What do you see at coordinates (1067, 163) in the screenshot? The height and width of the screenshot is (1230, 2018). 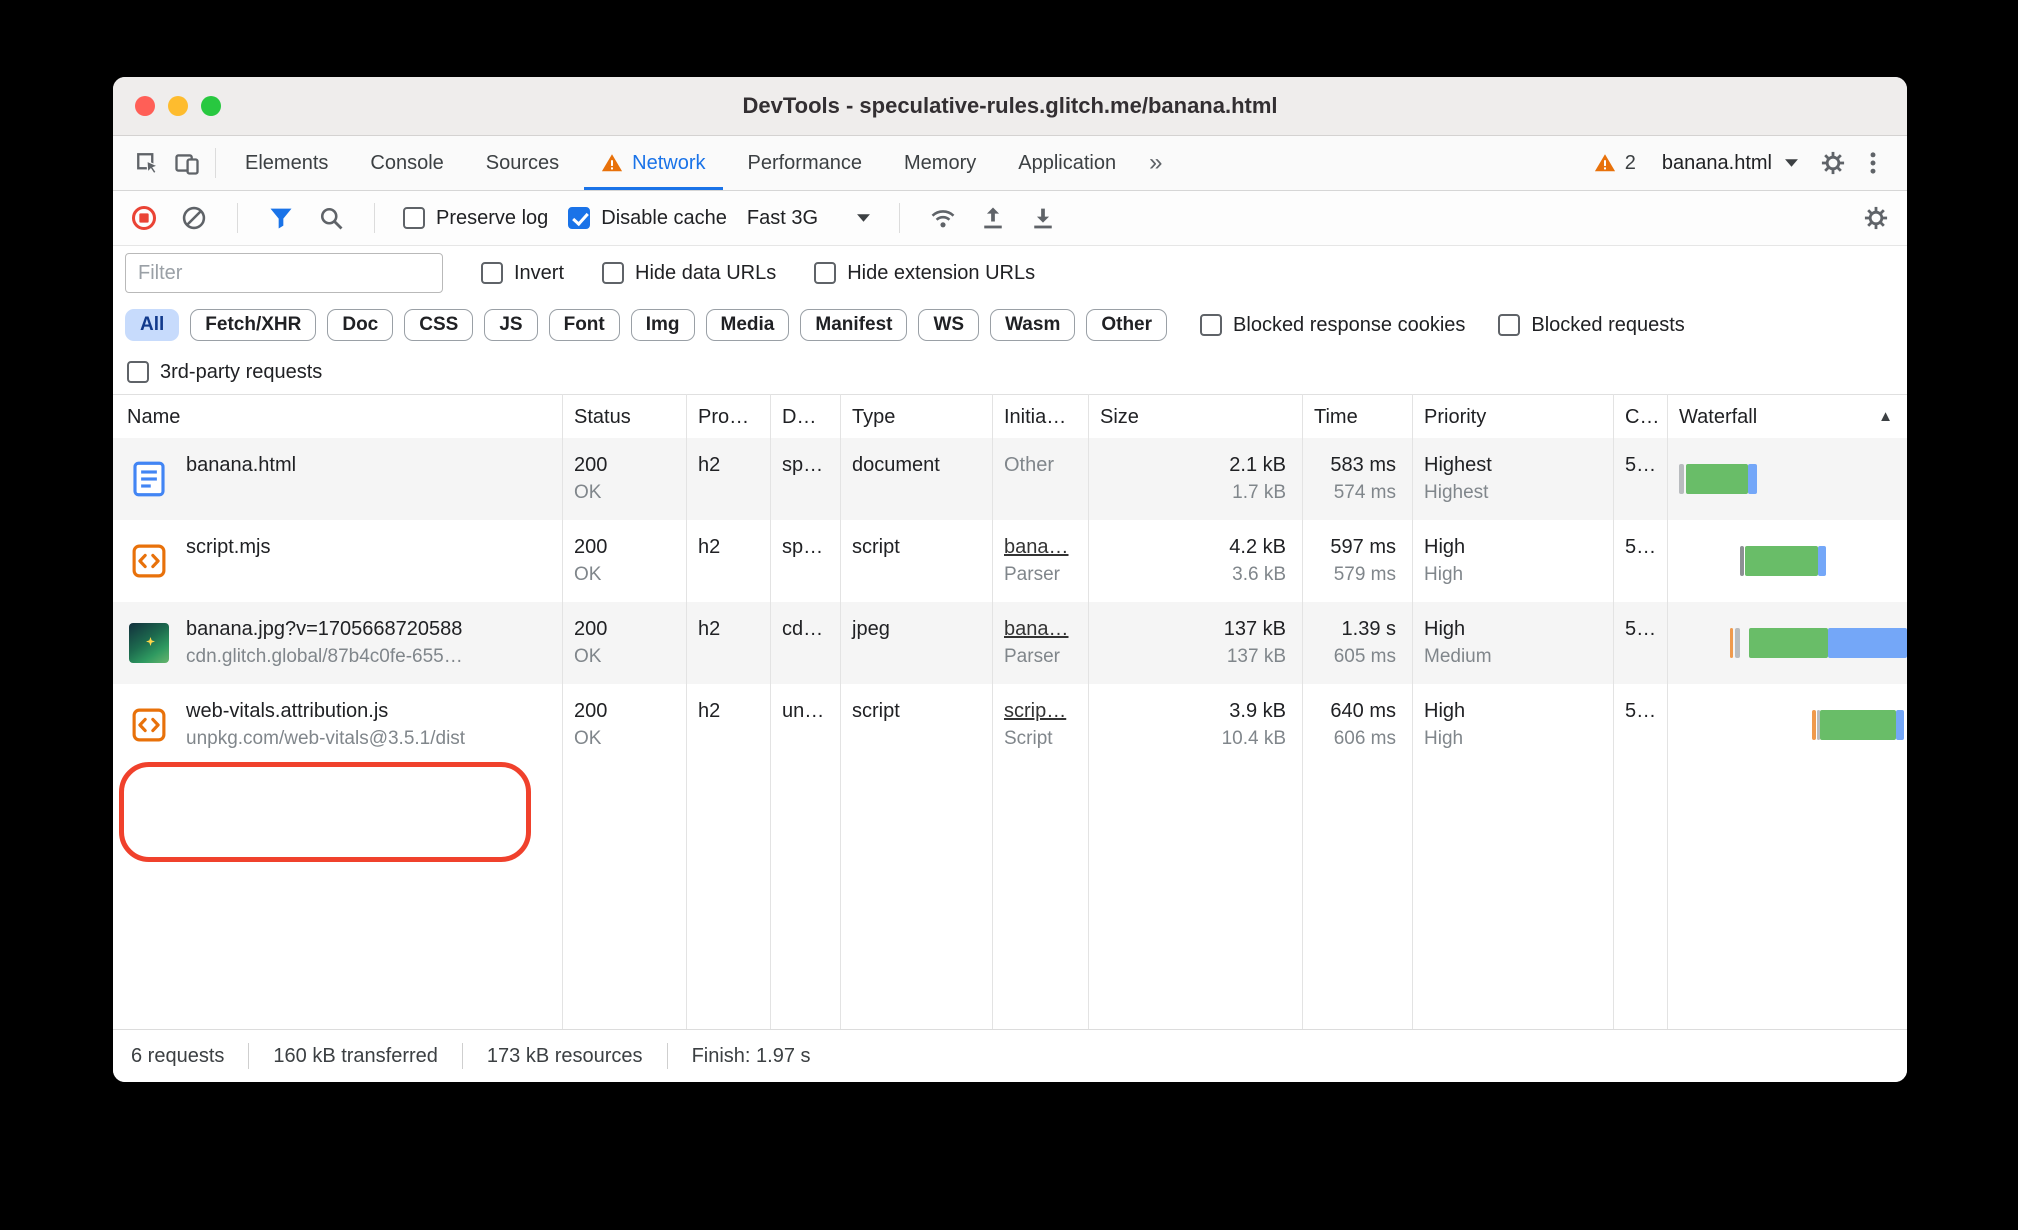 I see `tab-application: Application` at bounding box center [1067, 163].